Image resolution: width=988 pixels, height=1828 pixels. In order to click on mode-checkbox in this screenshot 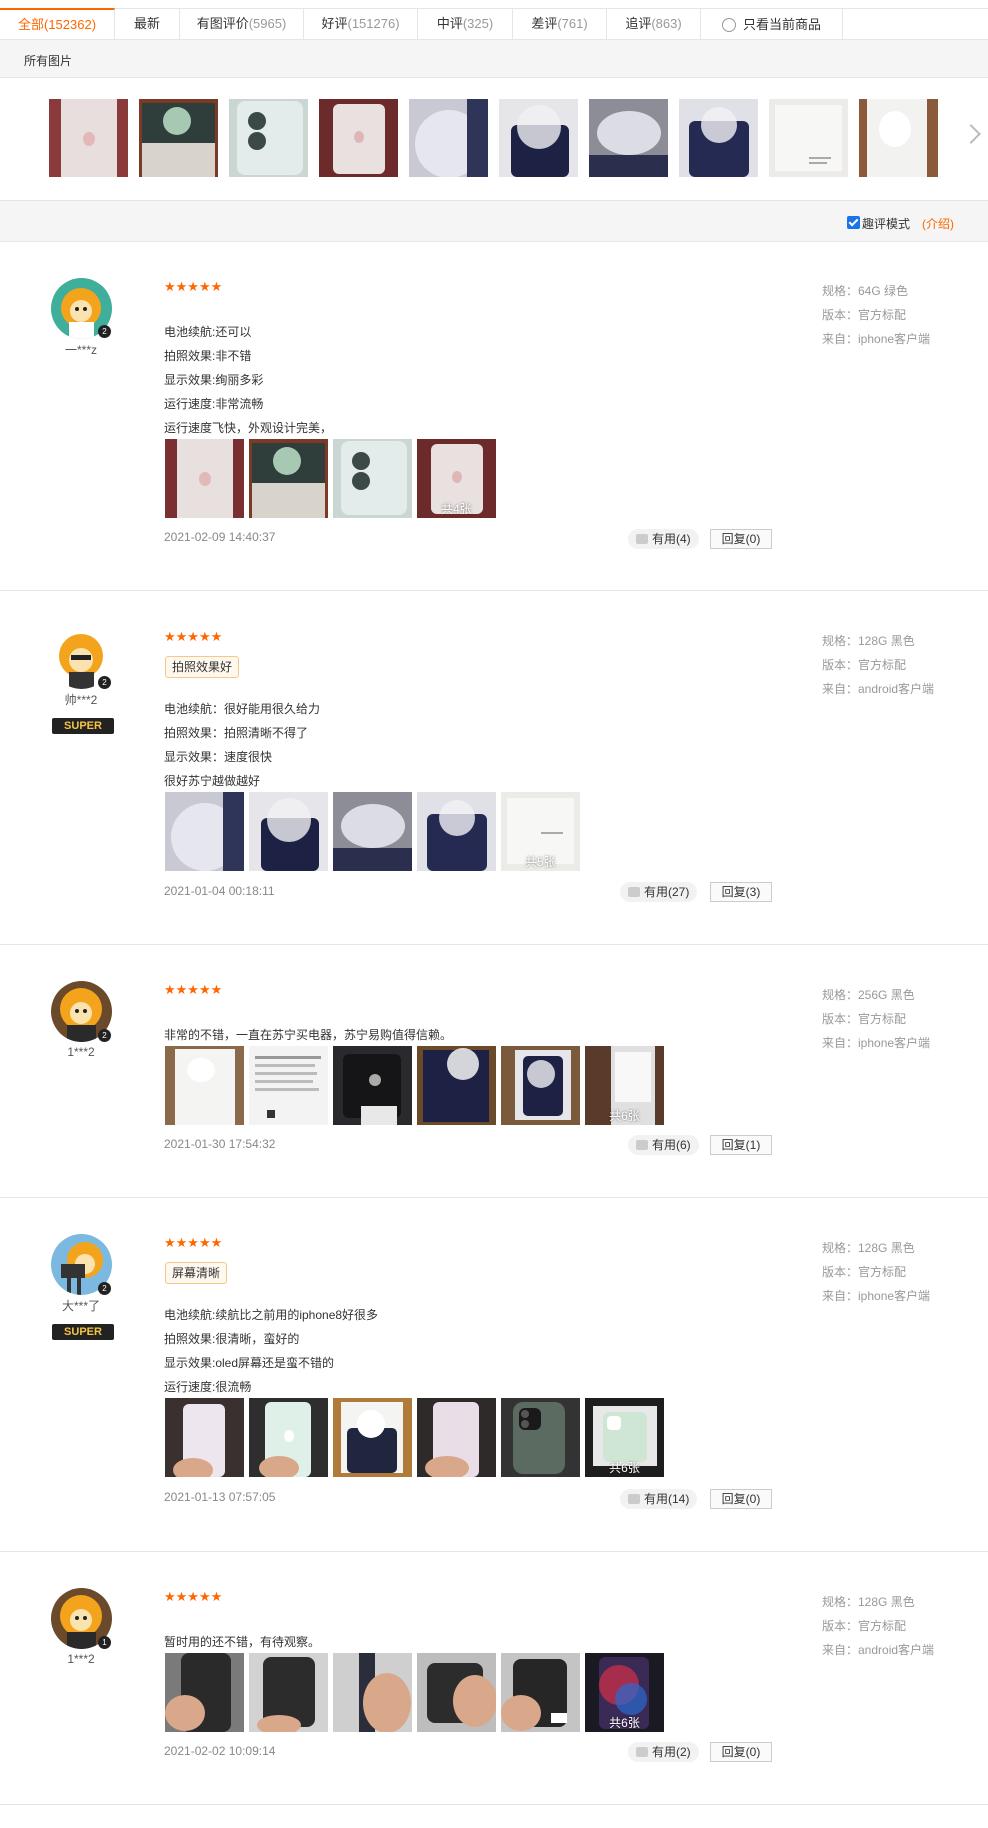, I will do `click(853, 222)`.